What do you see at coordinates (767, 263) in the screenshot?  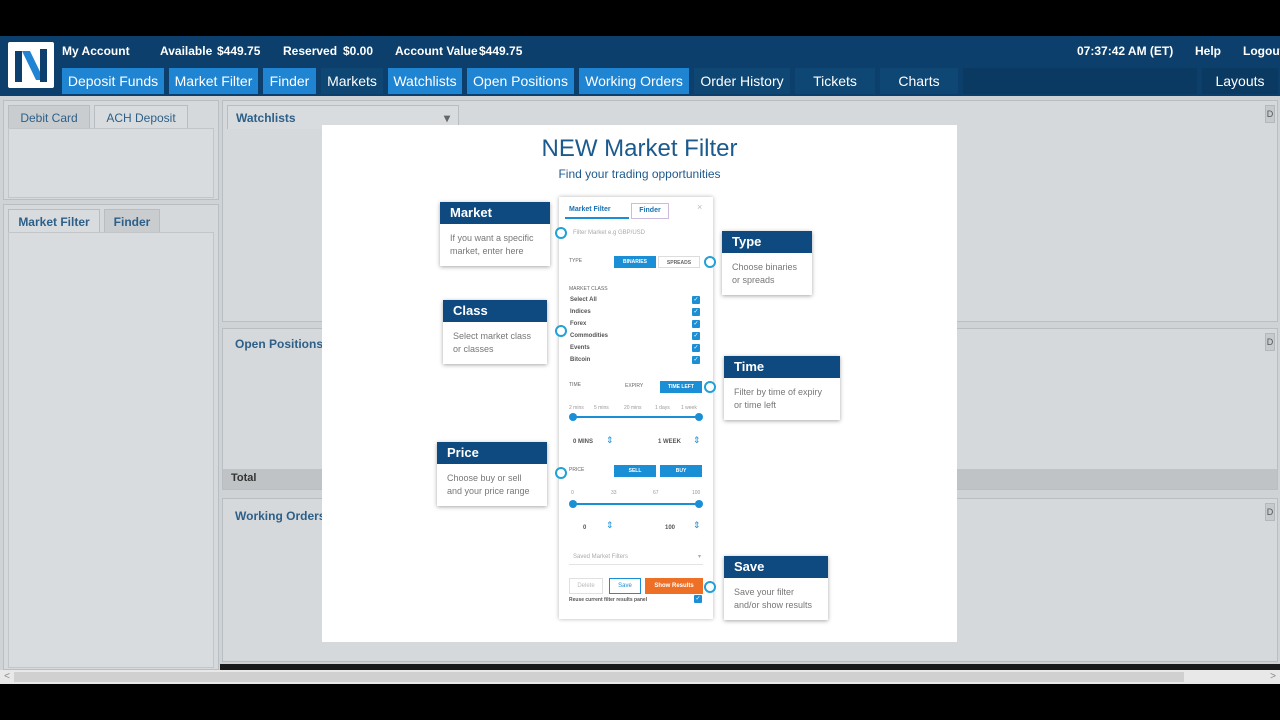 I see `callout-type: Type Choose binaries or spreads` at bounding box center [767, 263].